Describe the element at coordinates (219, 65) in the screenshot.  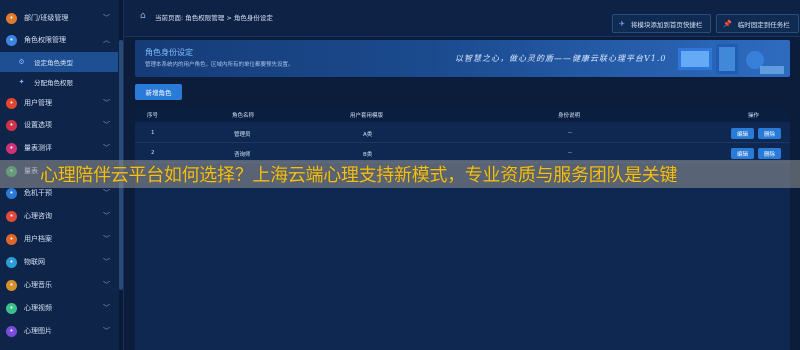
I see `page-description: 管理本系统内的用户角色，区域内所有的单位都要预先设置。` at that location.